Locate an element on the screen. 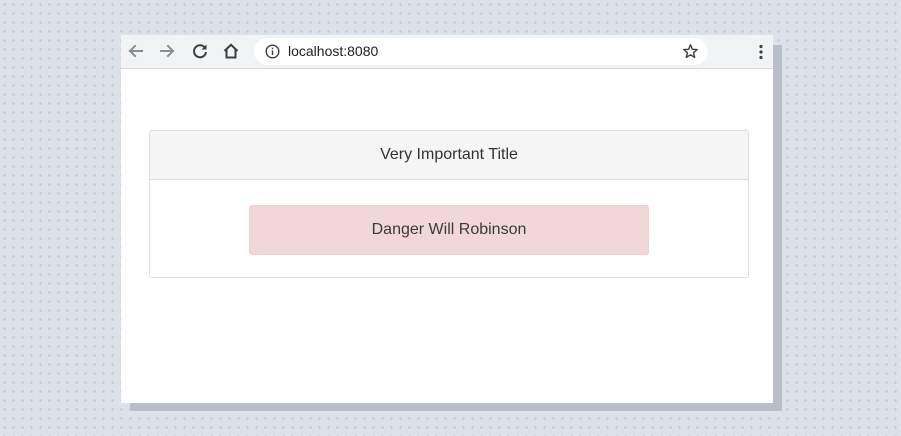 The height and width of the screenshot is (436, 901). reload-button is located at coordinates (200, 51).